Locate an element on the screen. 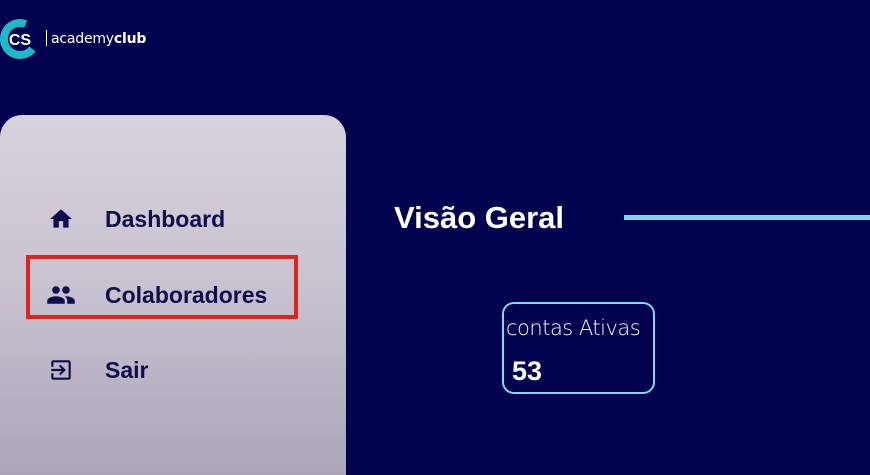 The width and height of the screenshot is (870, 475). sidebar-item-dashboard: Dashboard is located at coordinates (135, 219).